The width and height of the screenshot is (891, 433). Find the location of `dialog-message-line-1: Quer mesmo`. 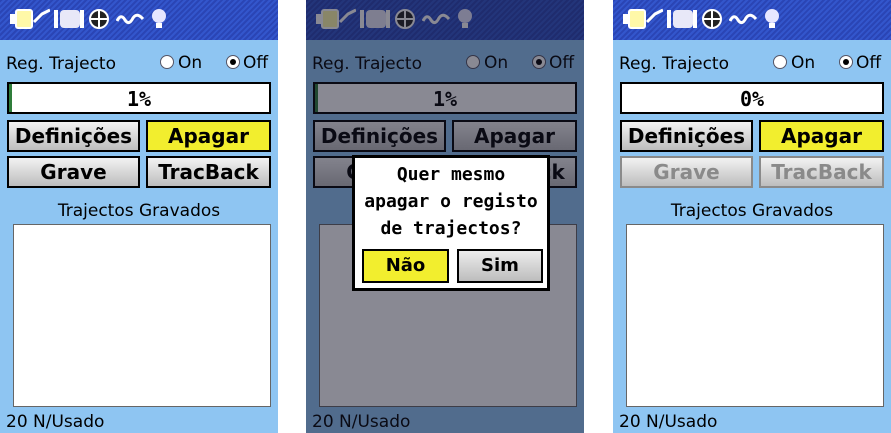

dialog-message-line-1: Quer mesmo is located at coordinates (451, 174).